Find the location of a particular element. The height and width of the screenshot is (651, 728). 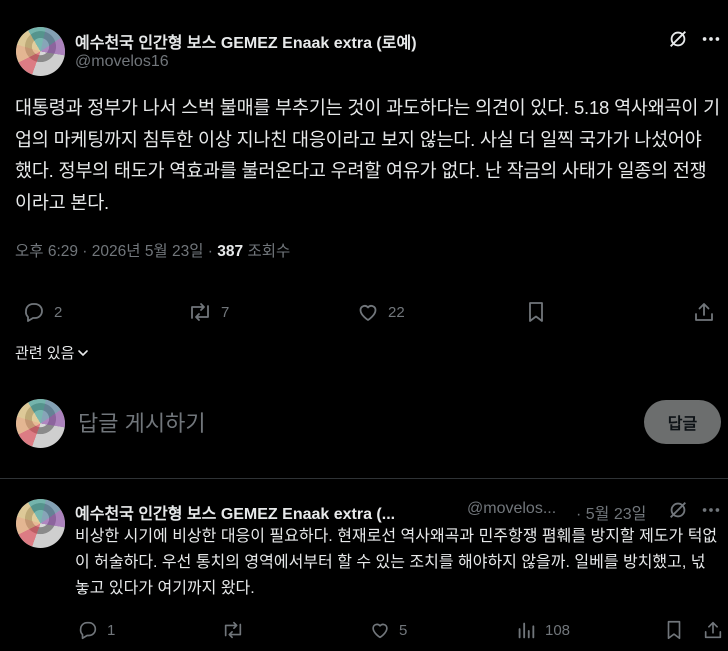

post-timestamp: 오후 6:29 · 2026년 5월 23일 · is located at coordinates (116, 251).